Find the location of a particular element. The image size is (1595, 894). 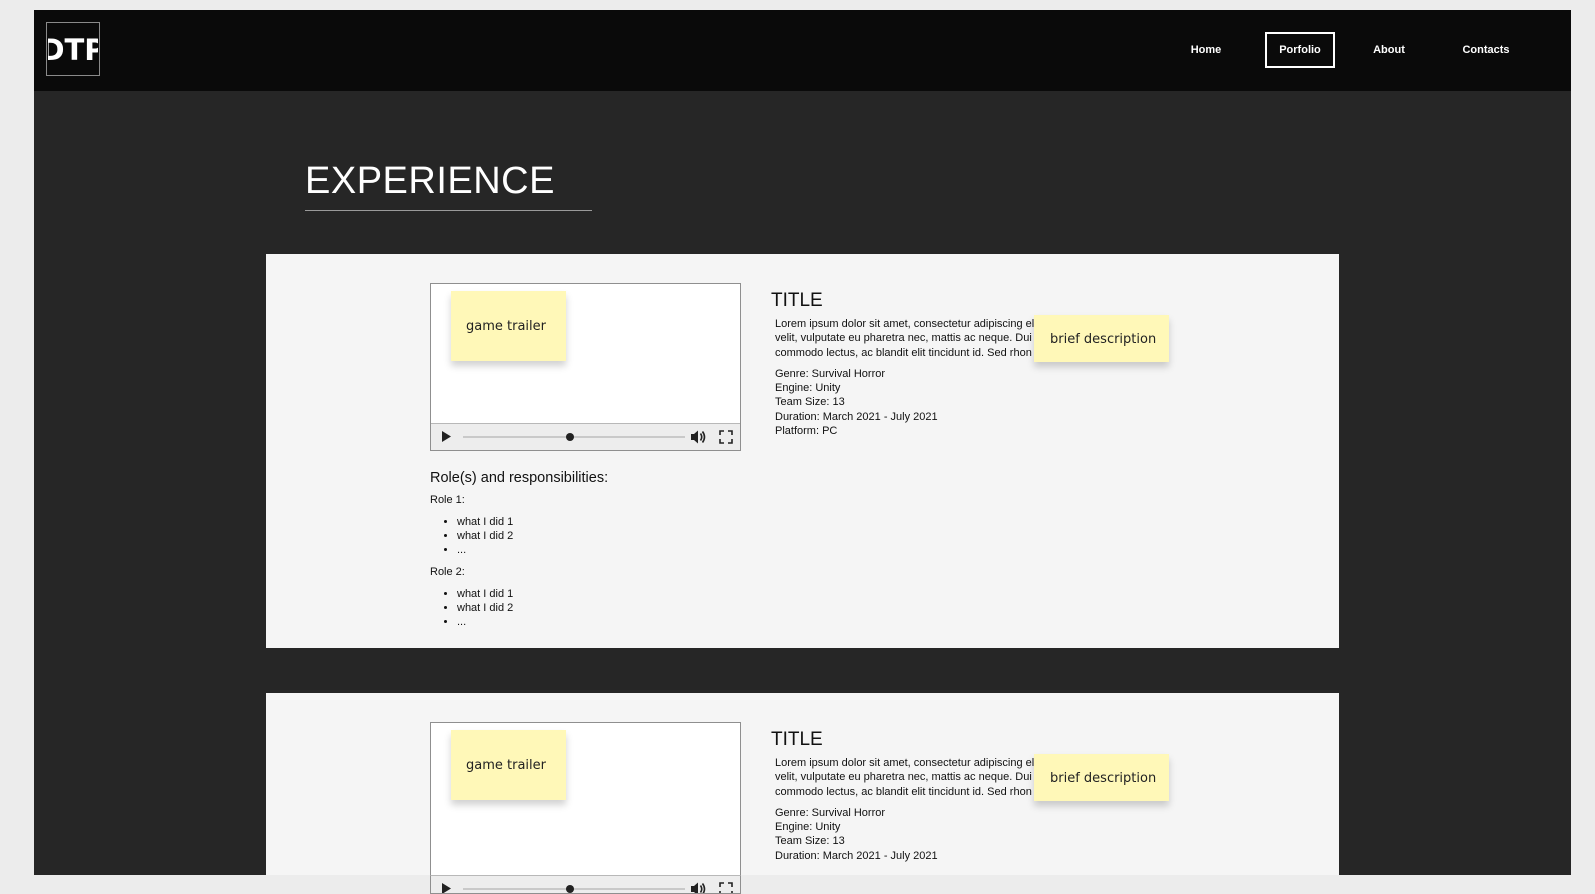

site-logo: DTP is located at coordinates (73, 49).